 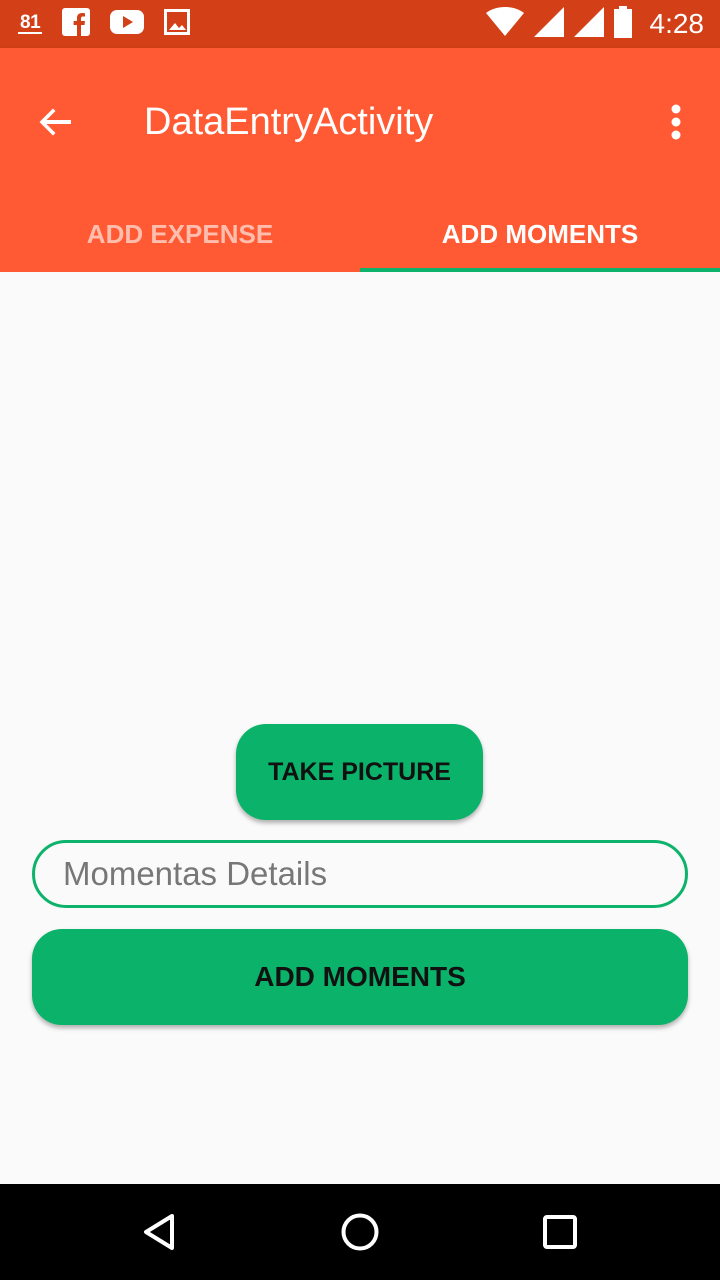 I want to click on back-button, so click(x=56, y=122).